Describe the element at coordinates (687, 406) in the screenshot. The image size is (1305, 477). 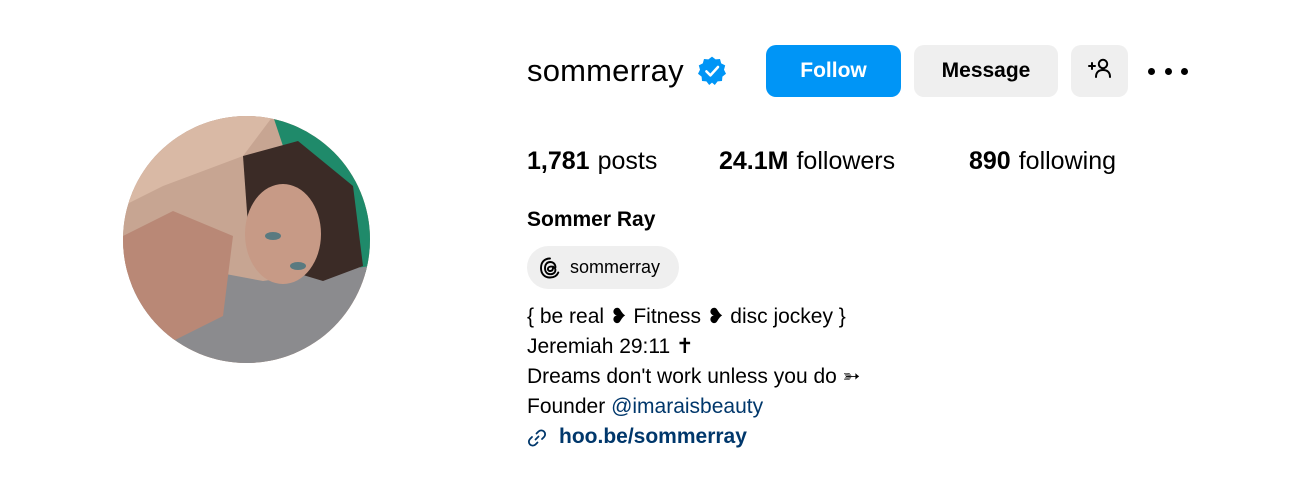
I see `bio-mention-link: @imaraisbeauty` at that location.